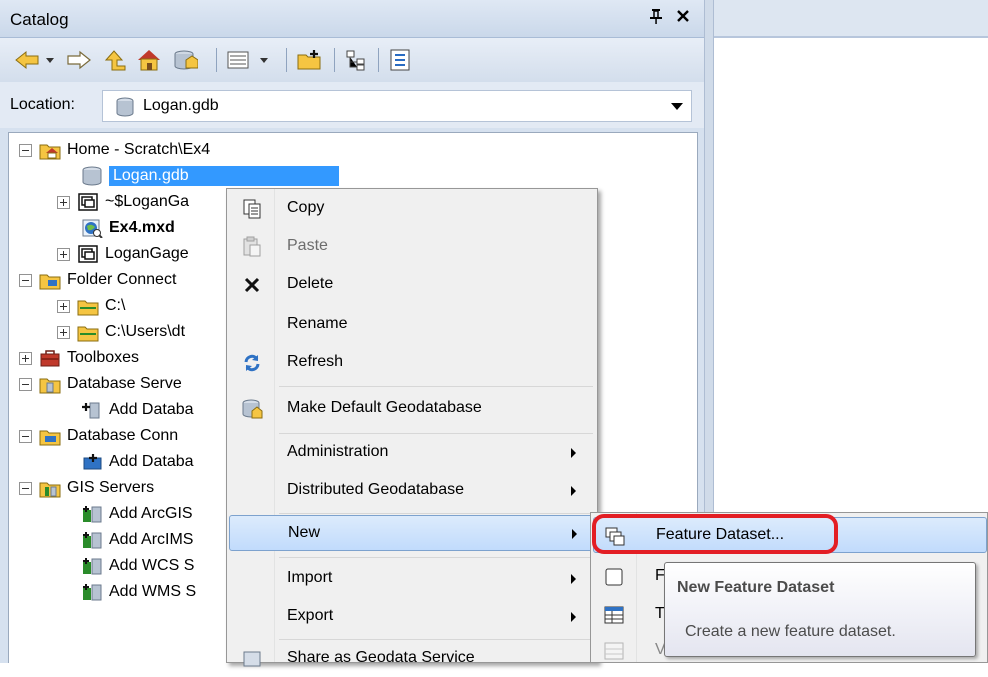 This screenshot has height=677, width=988. Describe the element at coordinates (756, 587) in the screenshot. I see `tooltip-title: New Feature Dataset` at that location.